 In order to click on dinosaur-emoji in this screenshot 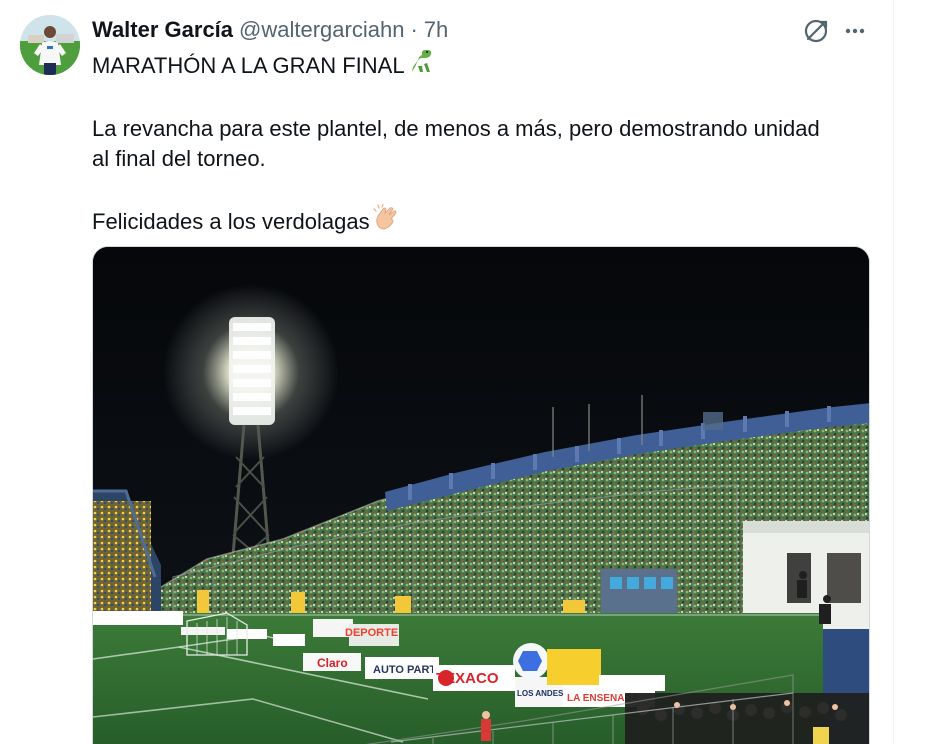, I will do `click(421, 66)`.